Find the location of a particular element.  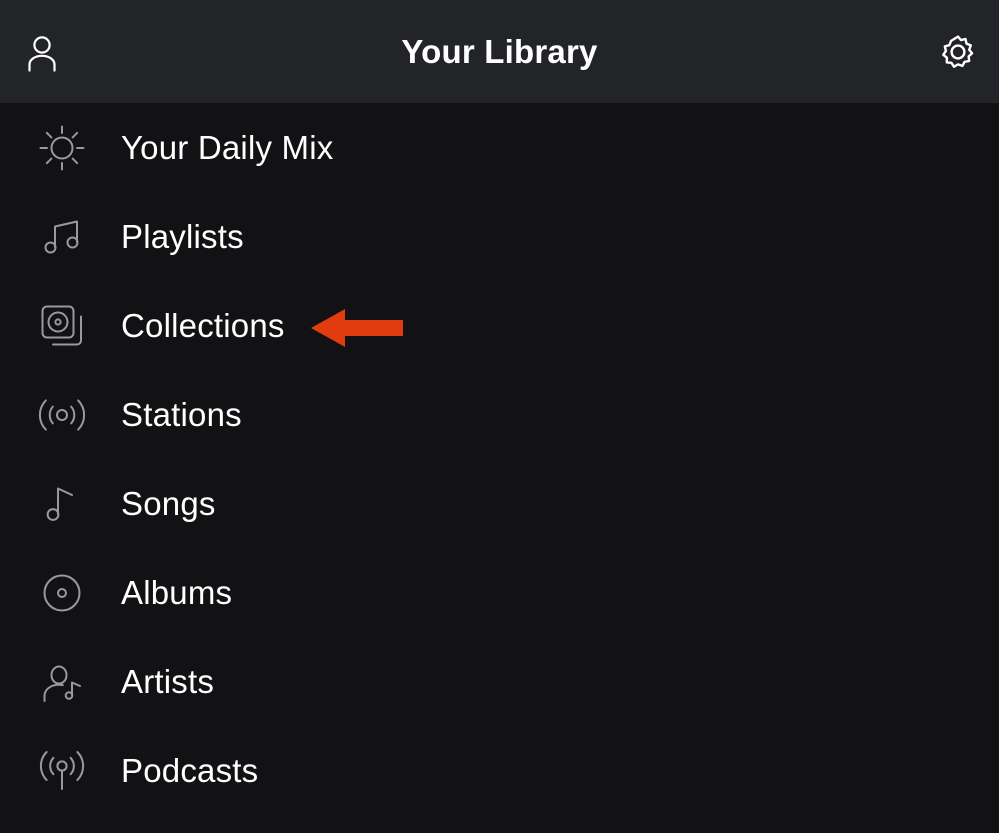

radio-waves-icon is located at coordinates (62, 415).